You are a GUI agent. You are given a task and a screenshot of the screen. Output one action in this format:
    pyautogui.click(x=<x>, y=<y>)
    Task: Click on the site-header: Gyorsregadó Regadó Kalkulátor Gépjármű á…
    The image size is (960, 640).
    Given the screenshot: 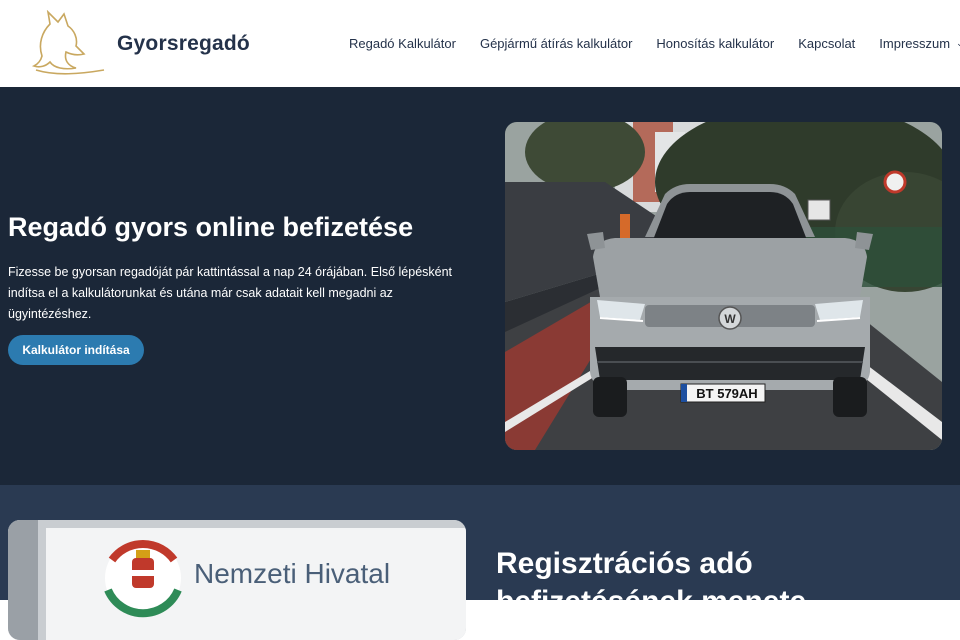 What is the action you would take?
    pyautogui.click(x=480, y=43)
    